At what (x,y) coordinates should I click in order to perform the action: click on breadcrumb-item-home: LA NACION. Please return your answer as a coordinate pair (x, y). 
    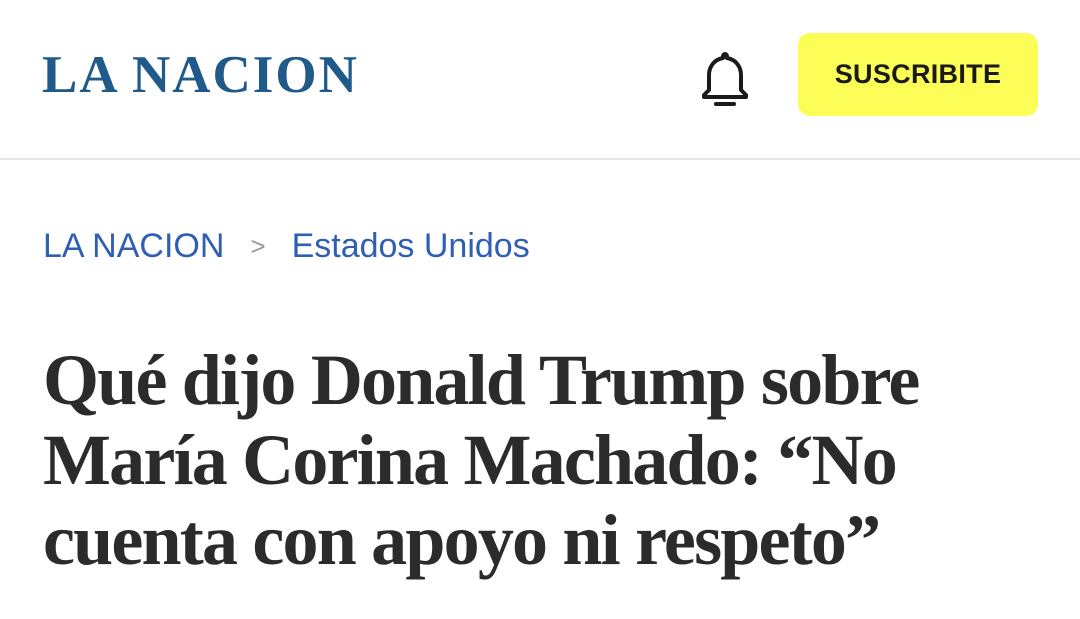
    Looking at the image, I should click on (133, 246).